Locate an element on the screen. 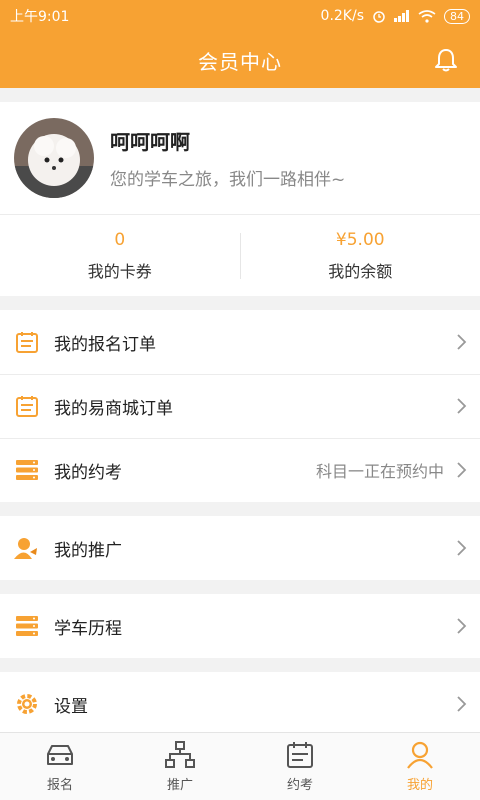 This screenshot has height=800, width=480. status-bar: 上午9:01 0.2K/s 84 is located at coordinates (240, 16).